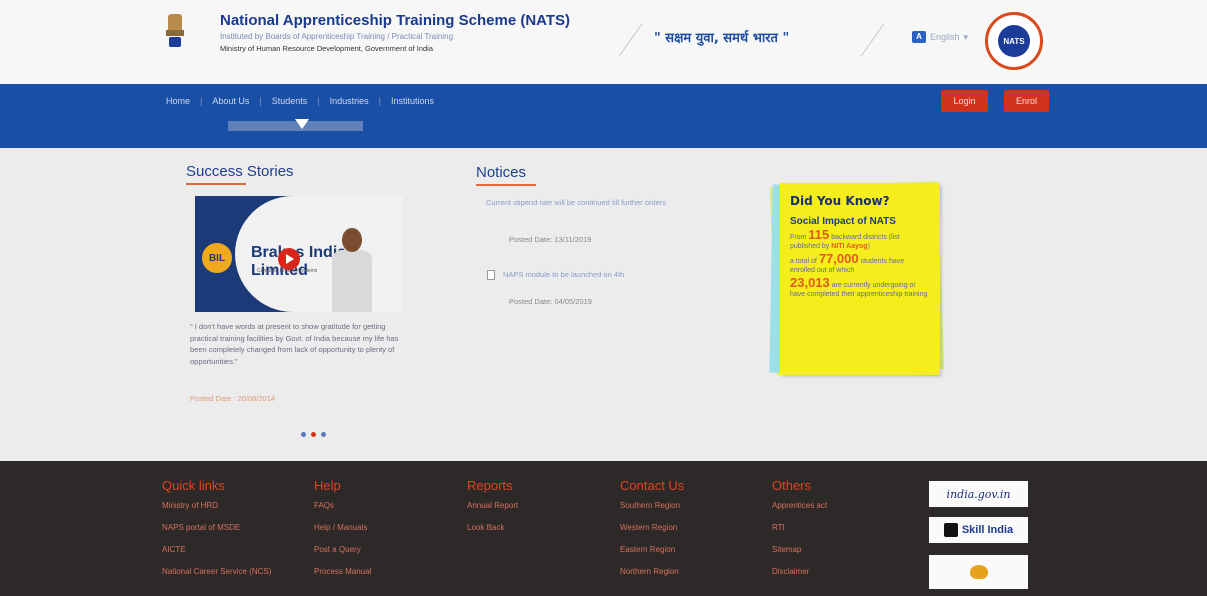  Describe the element at coordinates (289, 259) in the screenshot. I see `play-icon` at that location.